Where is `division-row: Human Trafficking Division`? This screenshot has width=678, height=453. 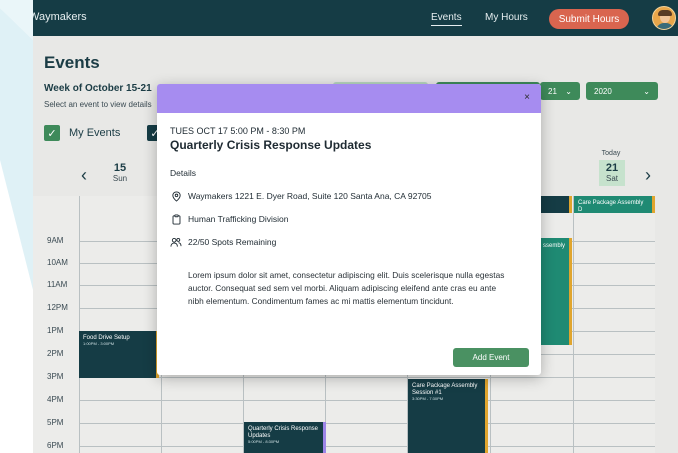 division-row: Human Trafficking Division is located at coordinates (229, 219).